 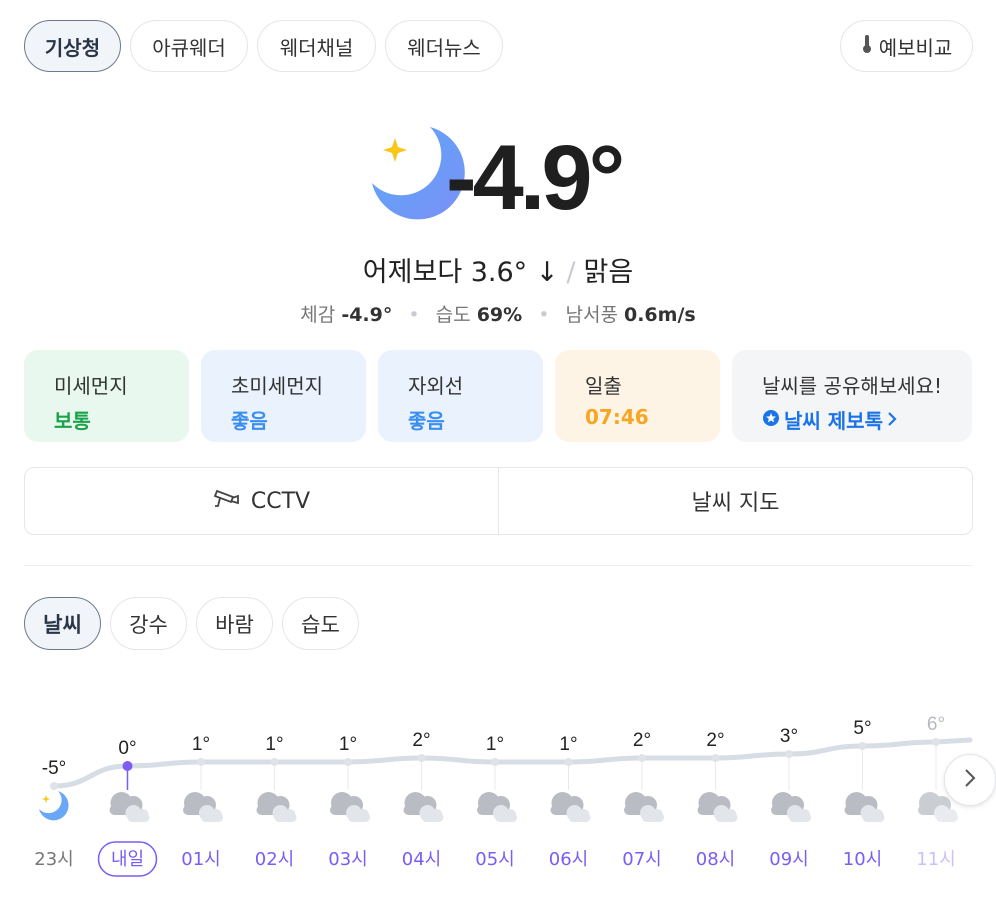 What do you see at coordinates (935, 859) in the screenshot?
I see `time-label: 11시` at bounding box center [935, 859].